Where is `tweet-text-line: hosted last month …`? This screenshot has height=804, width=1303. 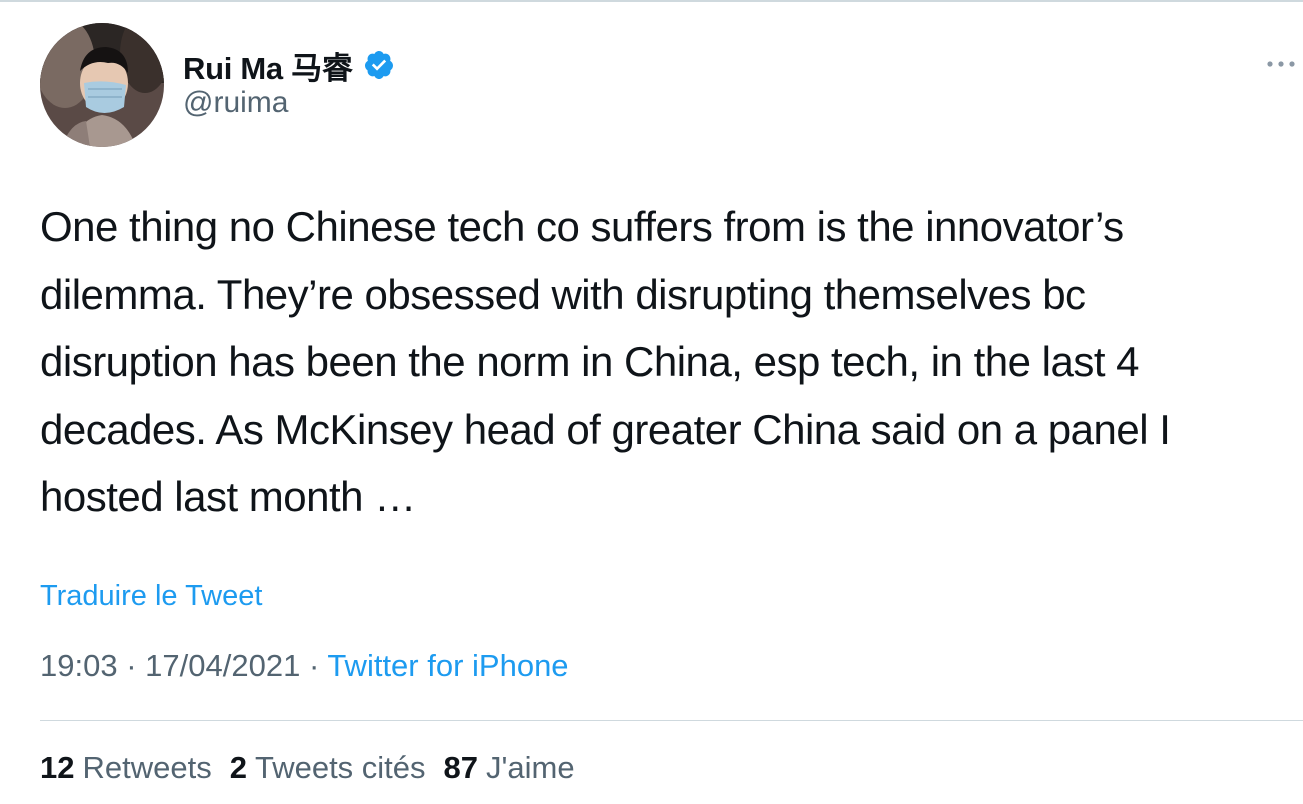 tweet-text-line: hosted last month … is located at coordinates (228, 496).